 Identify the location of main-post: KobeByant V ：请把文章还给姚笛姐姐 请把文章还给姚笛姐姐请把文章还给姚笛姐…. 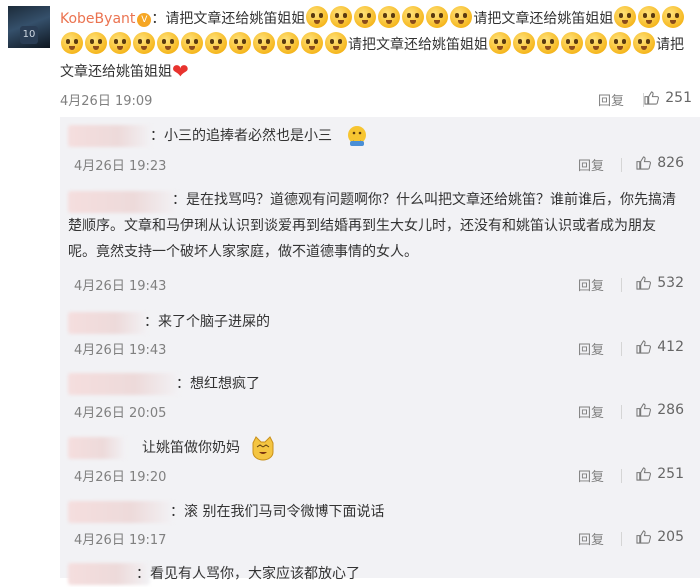
(378, 45).